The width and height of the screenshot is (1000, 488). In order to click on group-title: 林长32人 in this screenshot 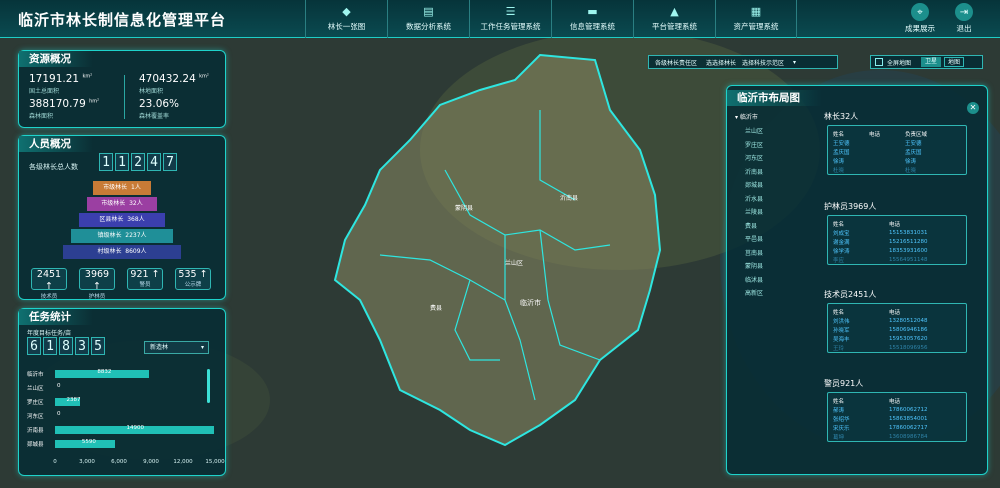, I will do `click(841, 116)`.